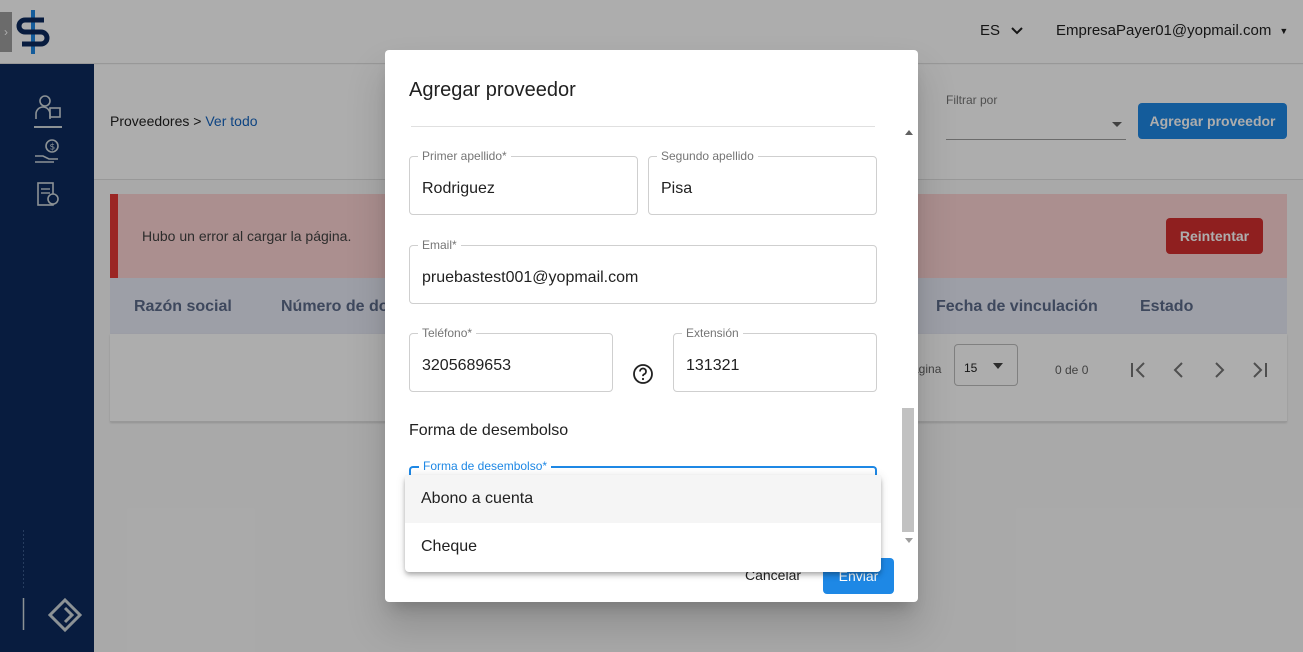 The height and width of the screenshot is (652, 1303). I want to click on email-field: Email* pruebastest001@yopmail.com, so click(643, 271).